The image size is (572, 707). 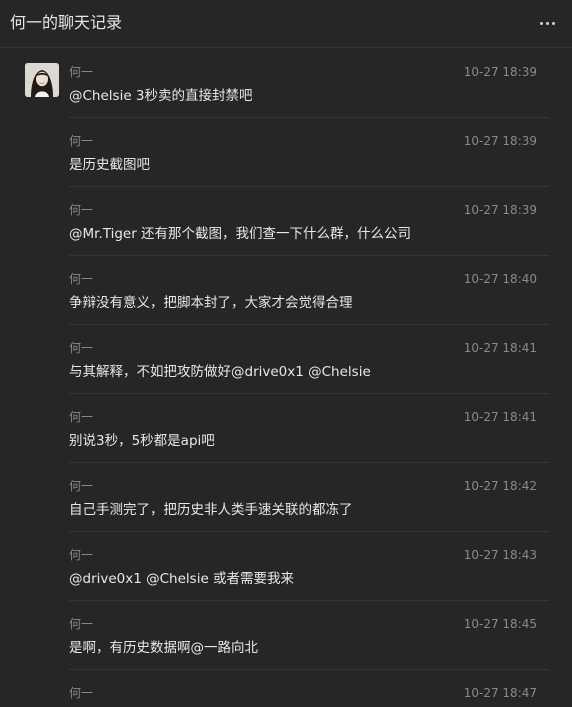 What do you see at coordinates (240, 234) in the screenshot?
I see `message-text: @Mr.Tiger 还有那个截图，我们查一下什么群，什么公司` at bounding box center [240, 234].